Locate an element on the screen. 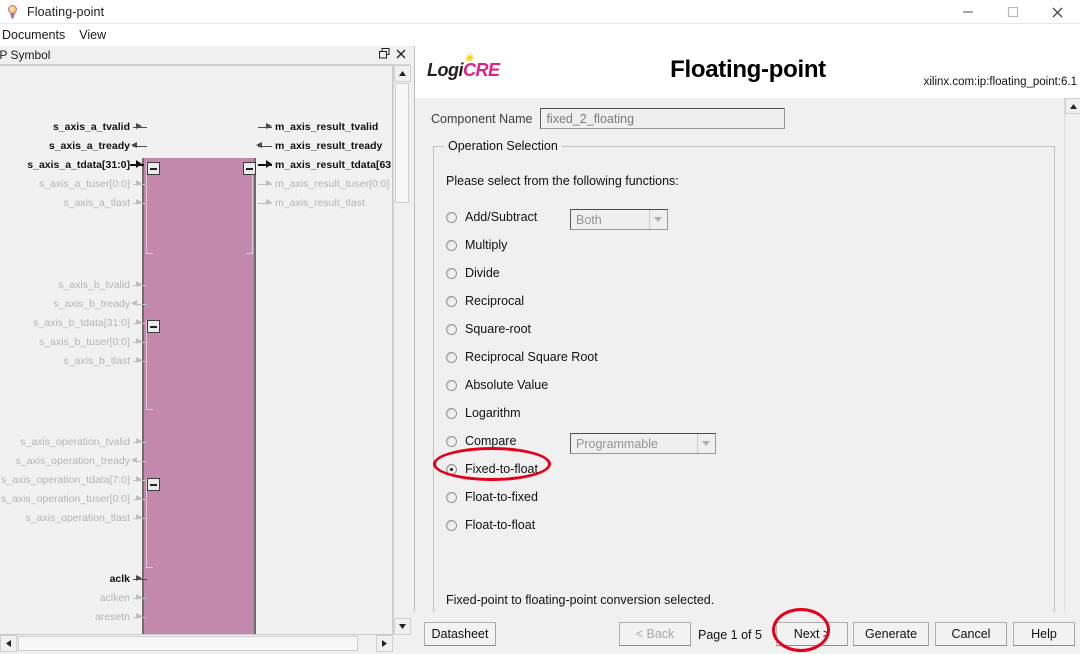 The width and height of the screenshot is (1080, 654). datasheet-button: Datasheet is located at coordinates (460, 634).